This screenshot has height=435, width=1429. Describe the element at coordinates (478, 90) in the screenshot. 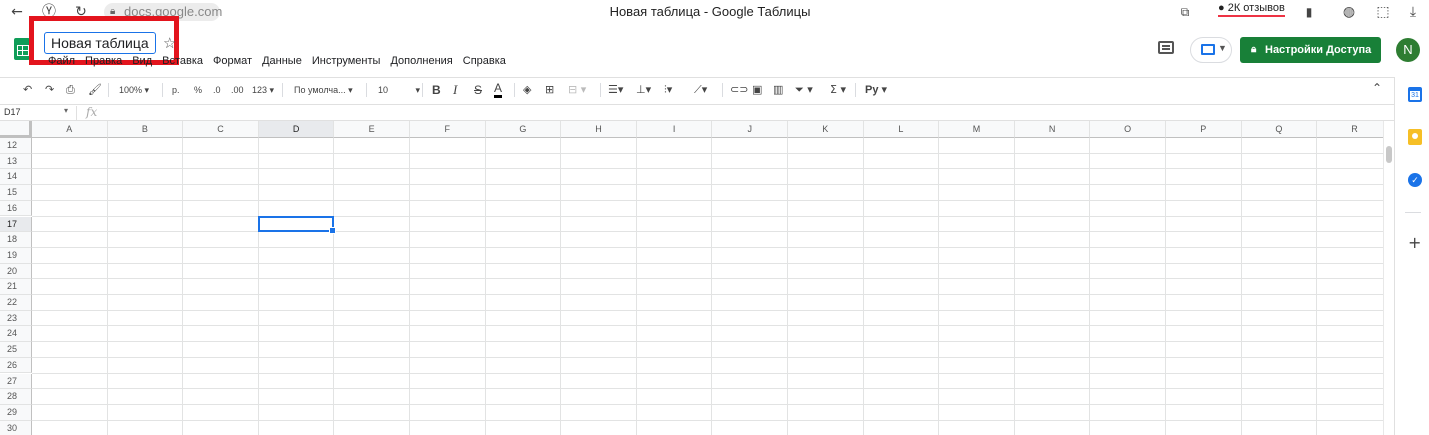

I see `strikethrough-button: S` at that location.